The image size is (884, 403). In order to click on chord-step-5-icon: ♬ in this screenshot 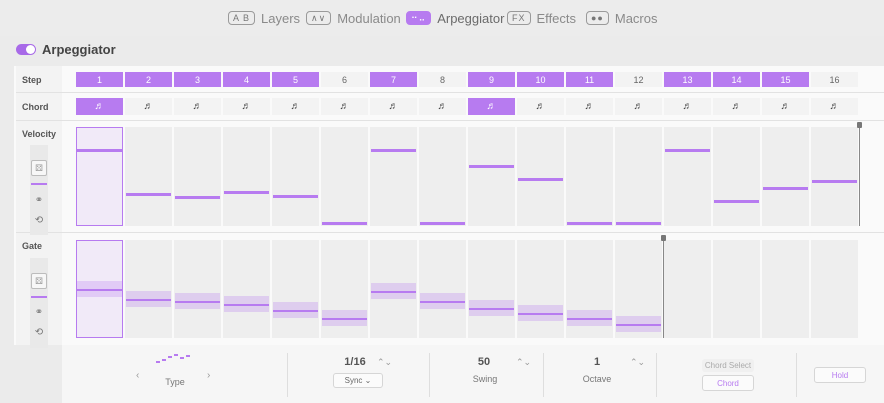, I will do `click(295, 106)`.